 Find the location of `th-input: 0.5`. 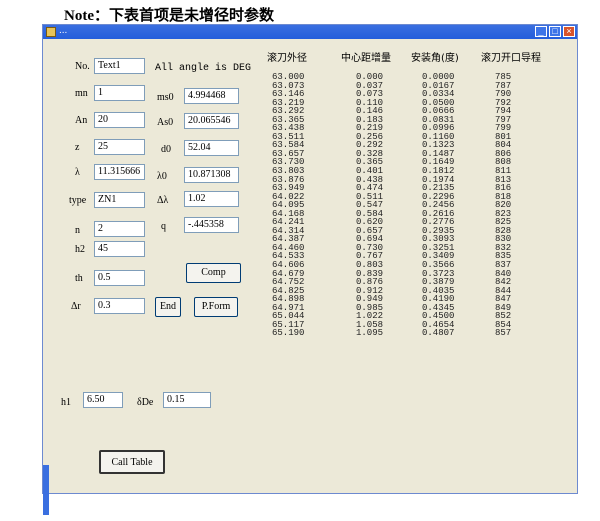

th-input: 0.5 is located at coordinates (119, 278).